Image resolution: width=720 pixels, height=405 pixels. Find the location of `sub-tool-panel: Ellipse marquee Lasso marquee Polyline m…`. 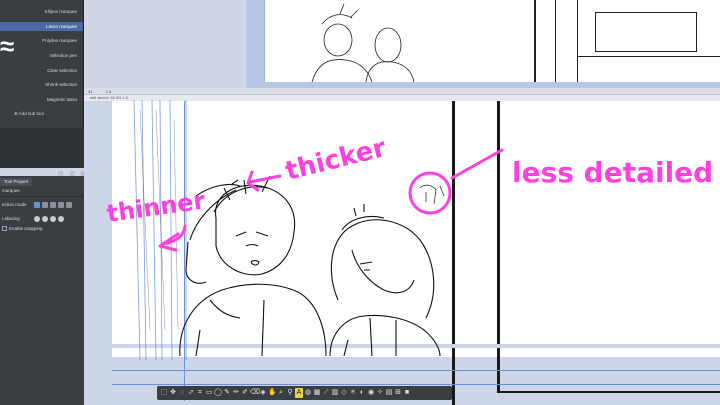

sub-tool-panel: Ellipse marquee Lasso marquee Polyline m… is located at coordinates (42, 64).